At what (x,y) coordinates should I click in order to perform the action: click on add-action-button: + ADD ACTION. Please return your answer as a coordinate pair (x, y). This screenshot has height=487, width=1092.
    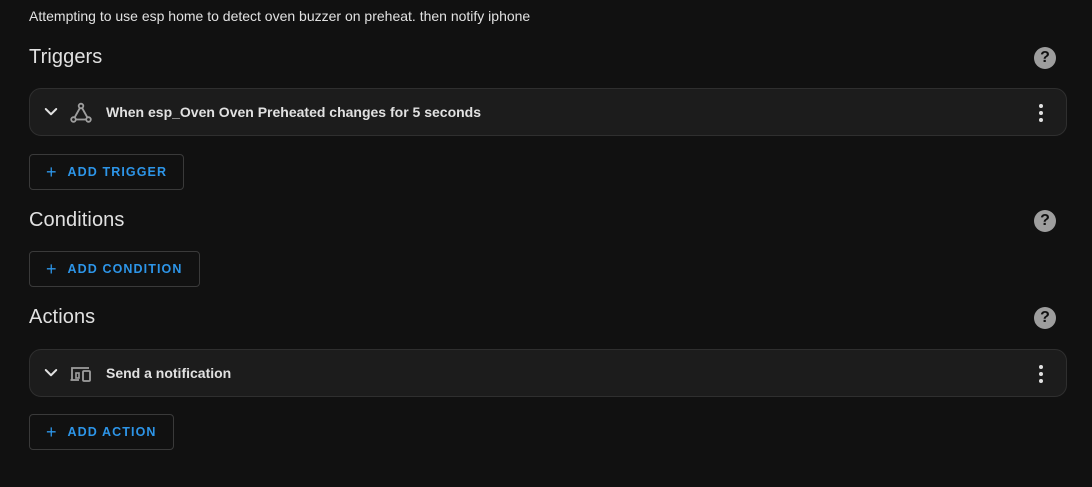
    Looking at the image, I should click on (101, 432).